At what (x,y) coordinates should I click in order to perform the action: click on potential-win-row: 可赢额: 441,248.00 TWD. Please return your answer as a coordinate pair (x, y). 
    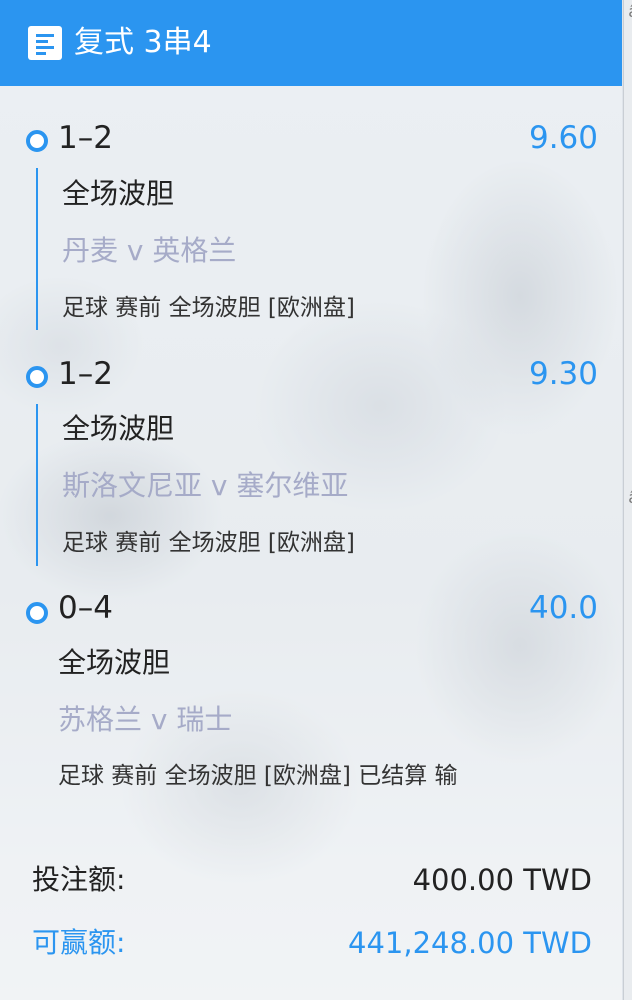
    Looking at the image, I should click on (312, 943).